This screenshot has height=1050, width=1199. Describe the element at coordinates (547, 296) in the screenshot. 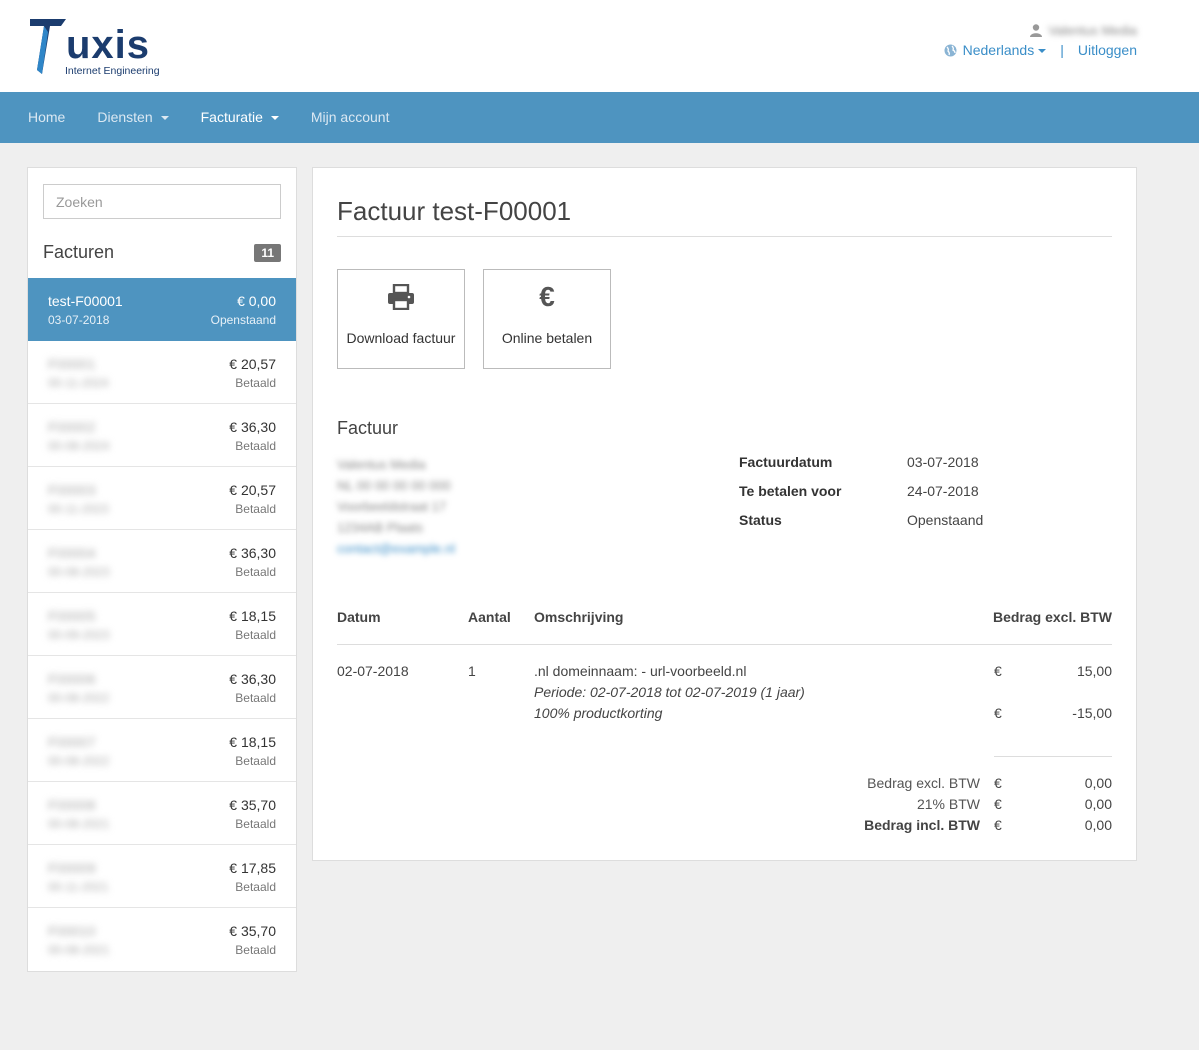

I see `euro-icon: €` at that location.